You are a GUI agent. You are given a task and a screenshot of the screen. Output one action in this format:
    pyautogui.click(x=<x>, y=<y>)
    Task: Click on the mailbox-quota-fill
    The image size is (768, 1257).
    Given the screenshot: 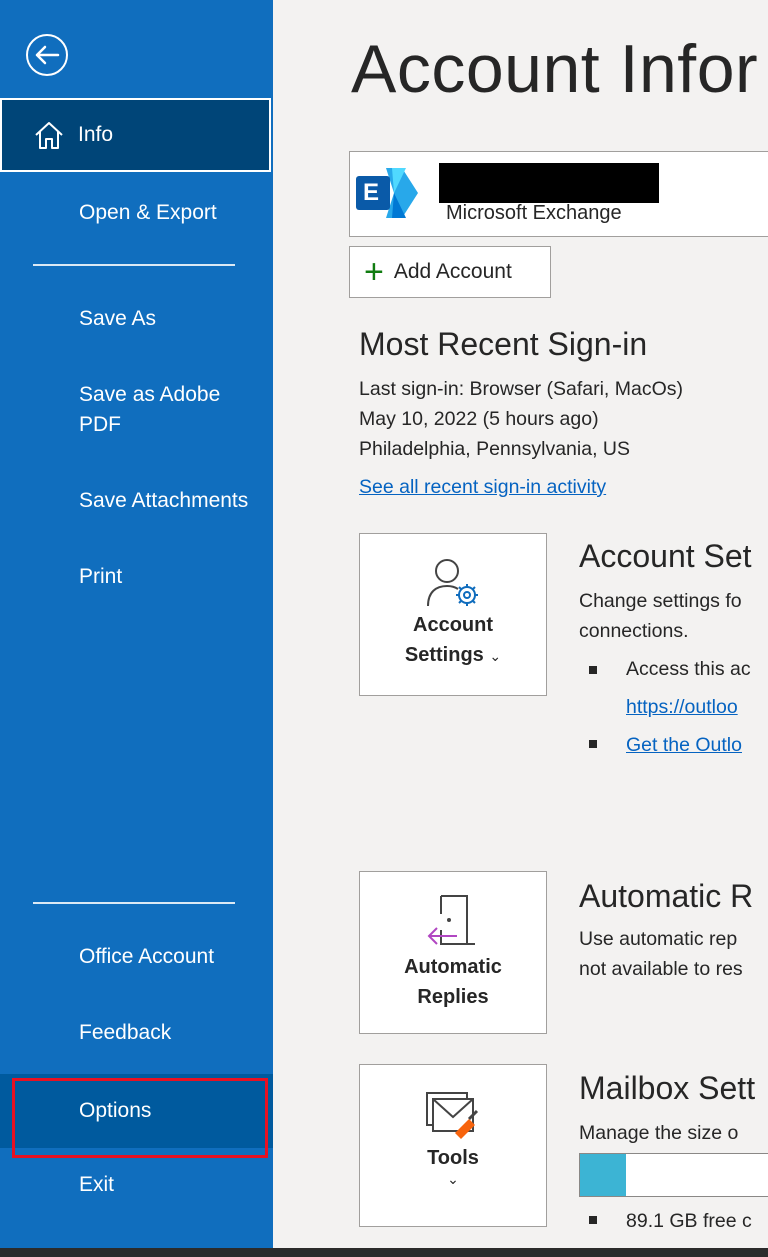 What is the action you would take?
    pyautogui.click(x=603, y=1175)
    